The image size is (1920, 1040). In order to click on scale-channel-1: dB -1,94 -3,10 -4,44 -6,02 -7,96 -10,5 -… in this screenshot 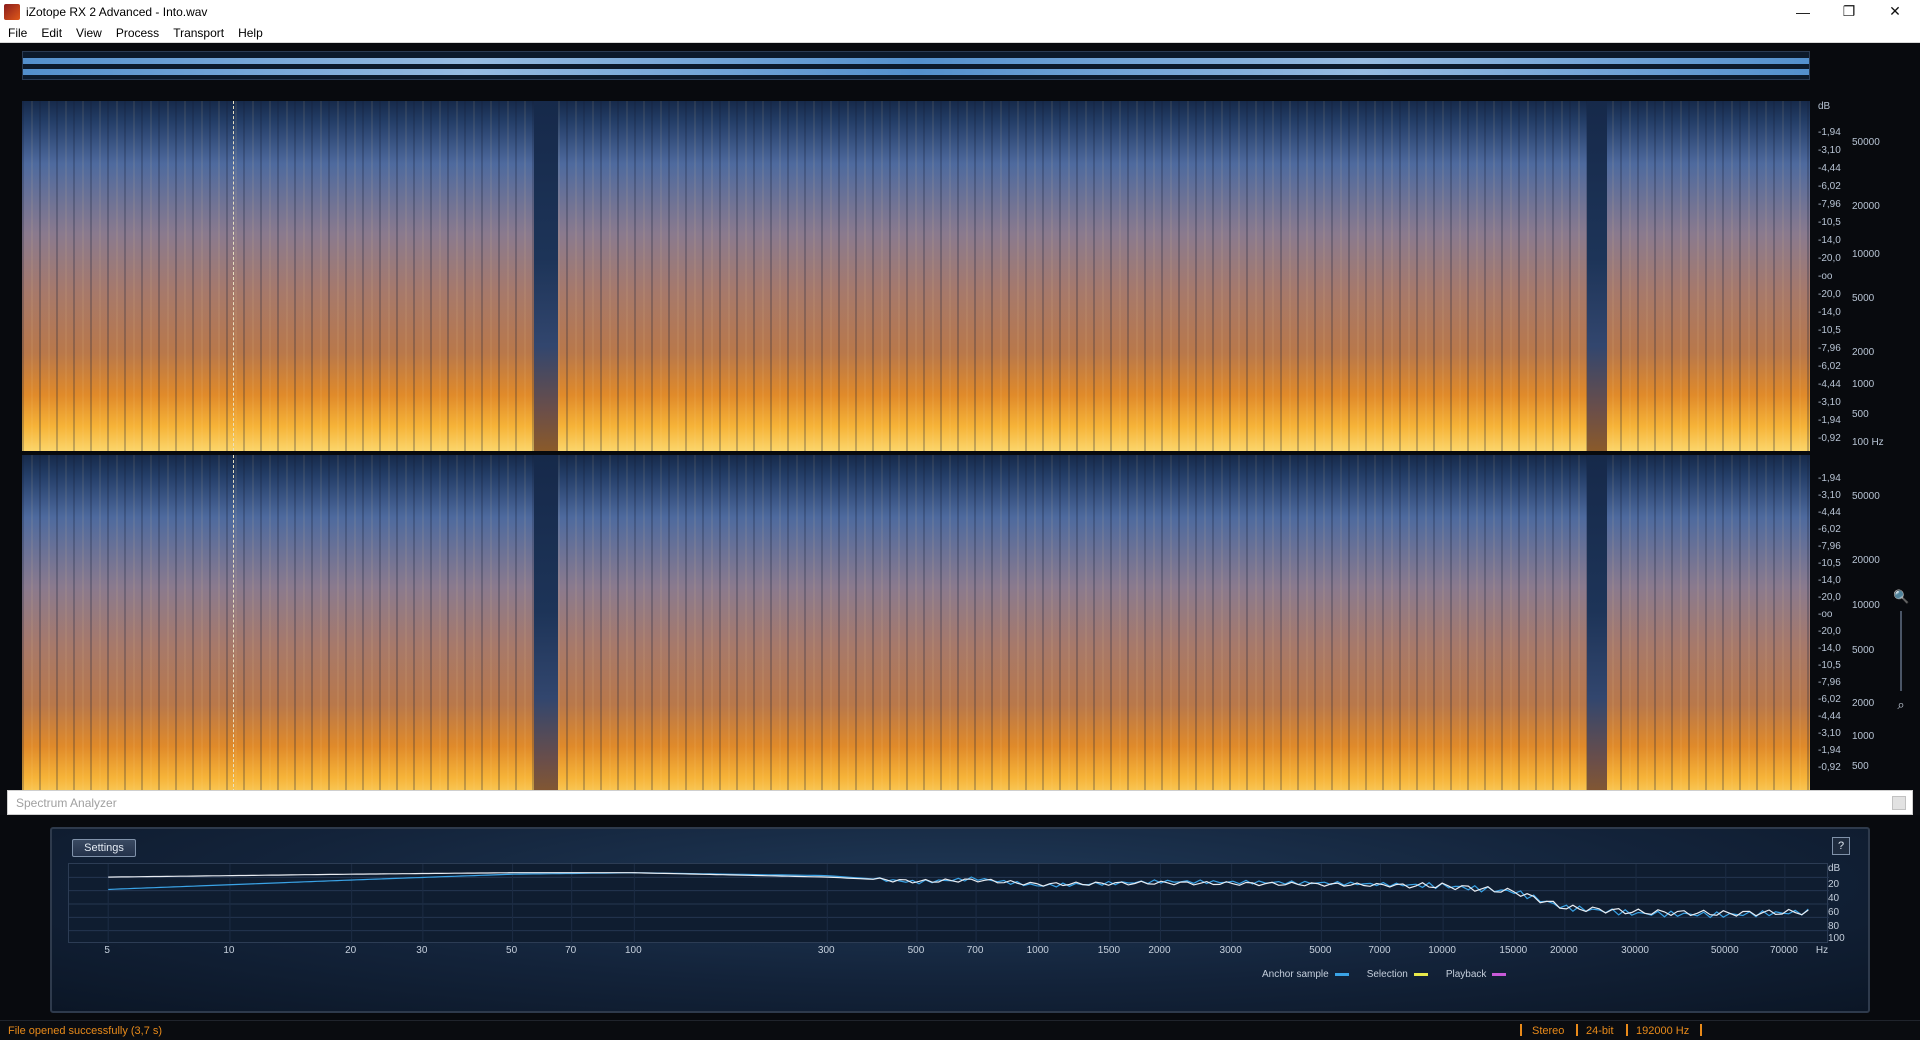, I will do `click(1851, 276)`.